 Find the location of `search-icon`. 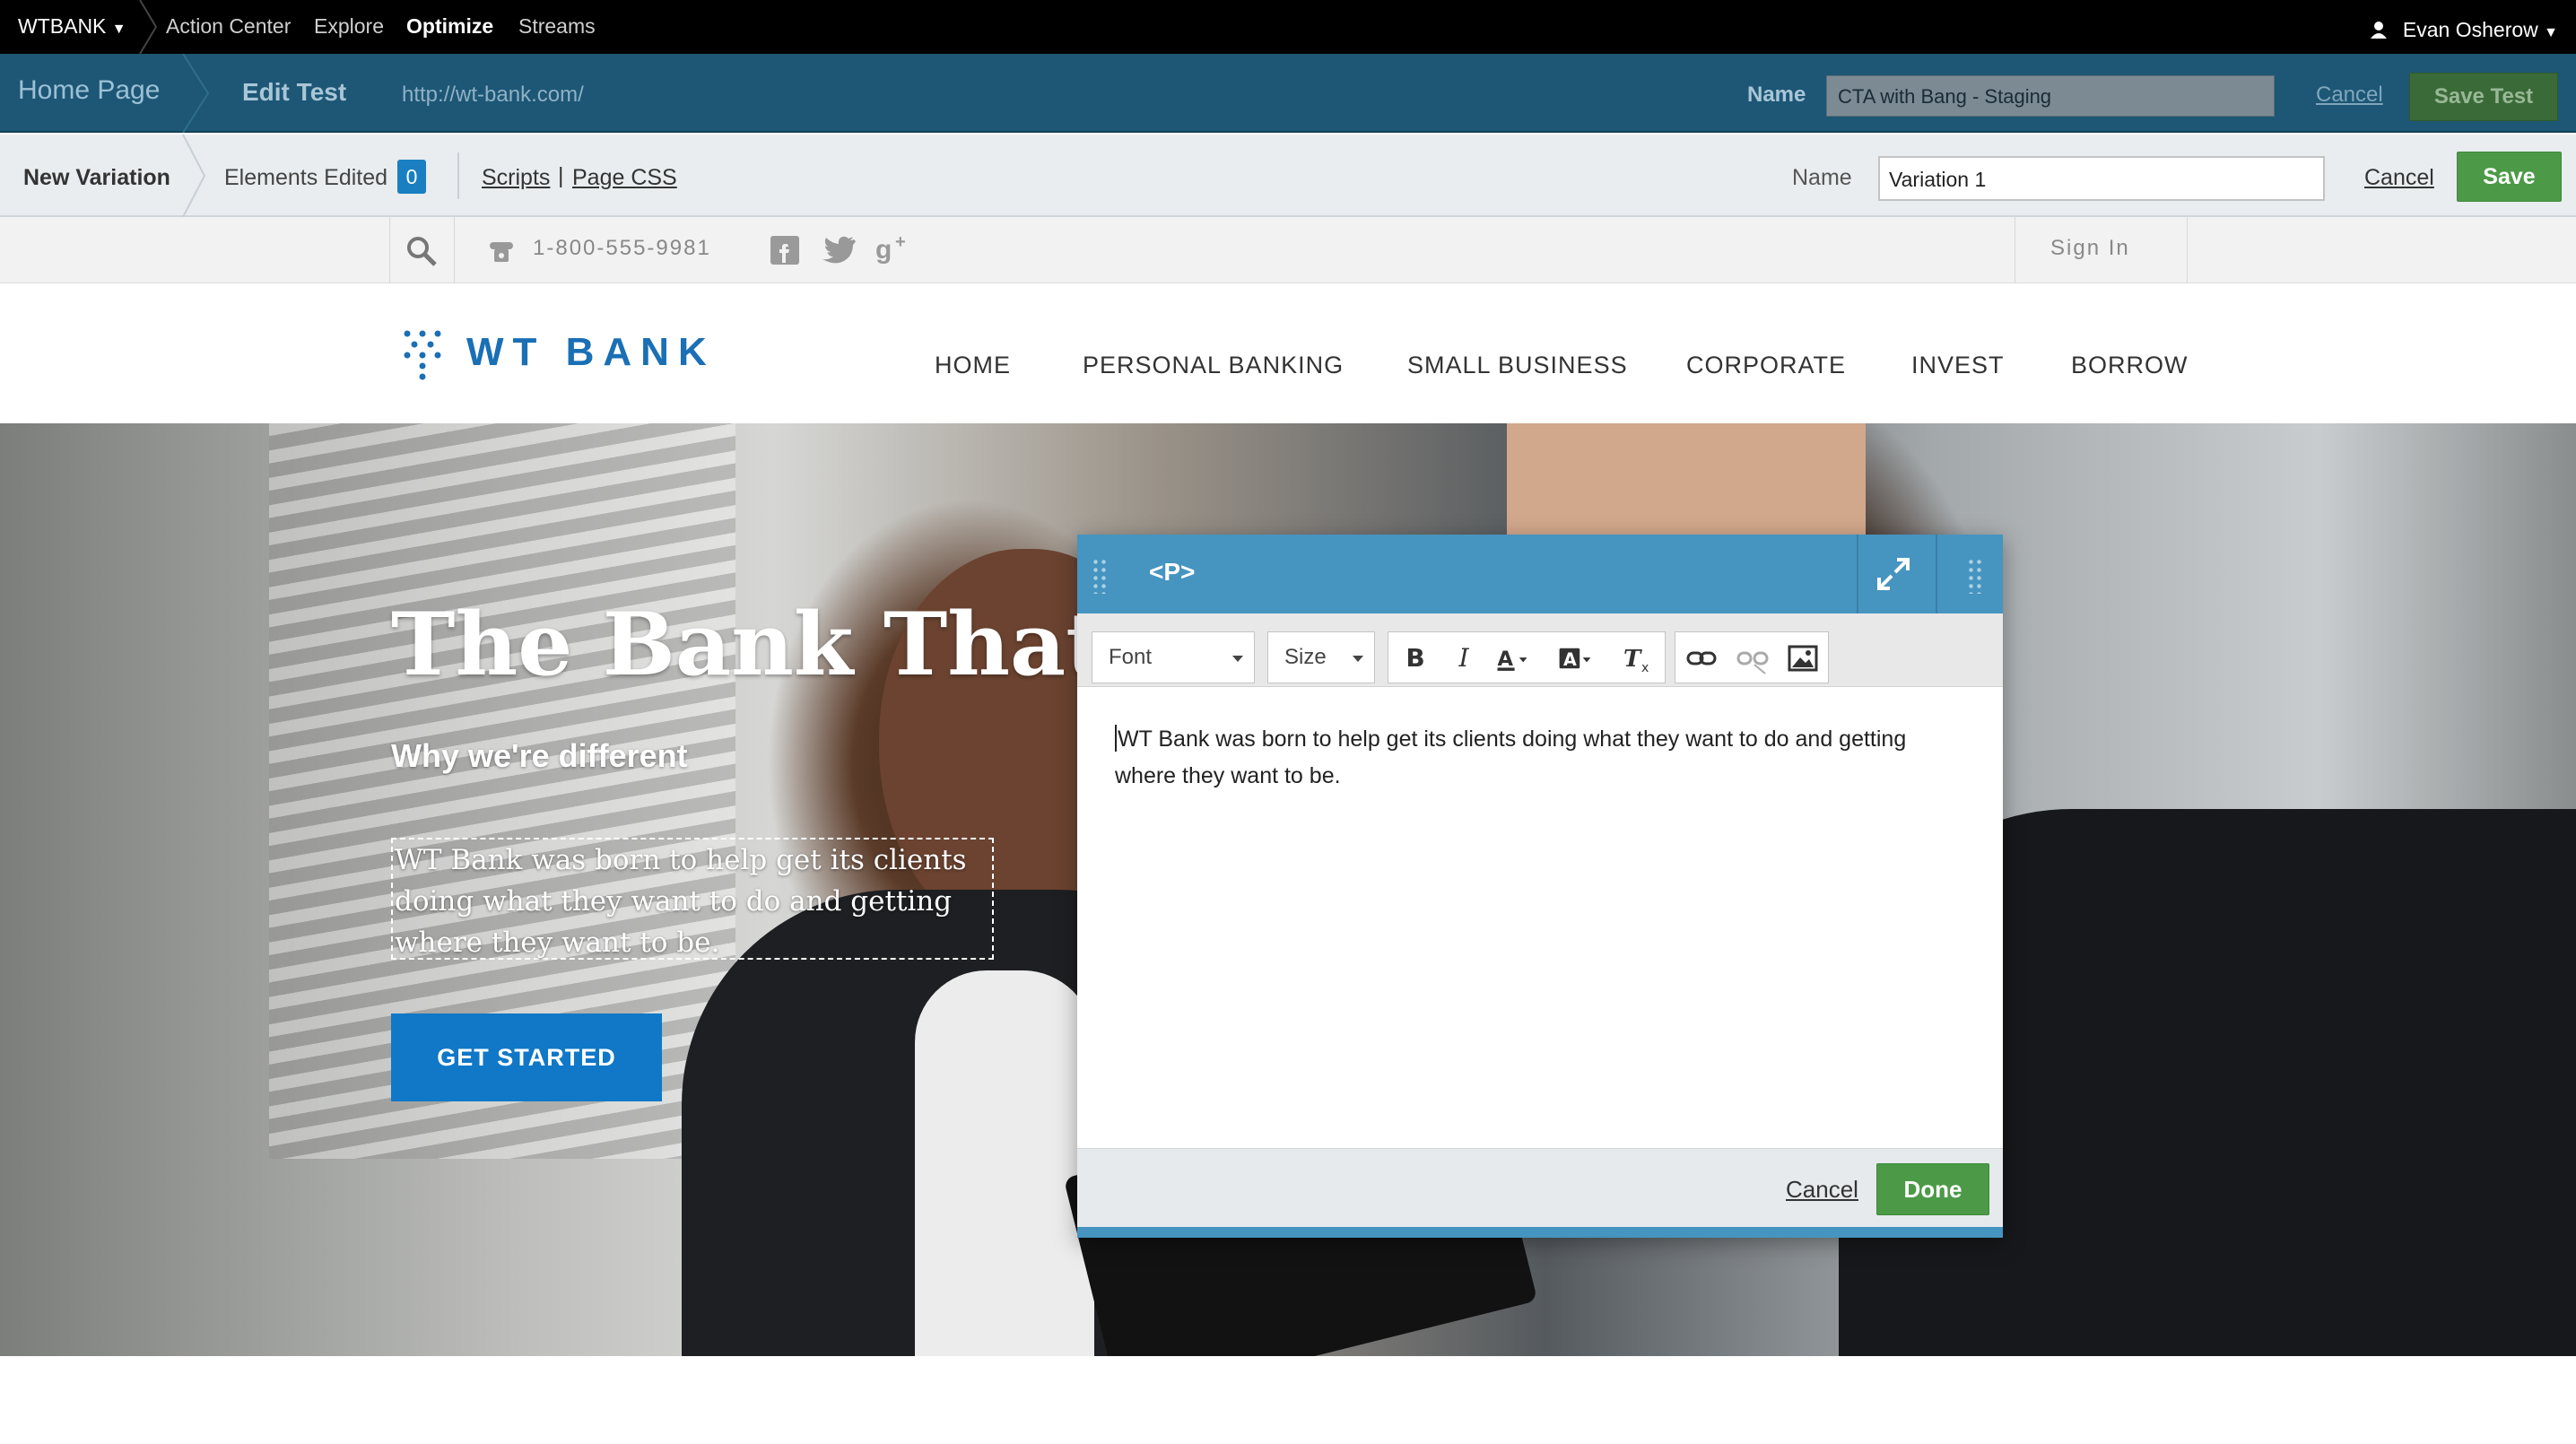

search-icon is located at coordinates (421, 251).